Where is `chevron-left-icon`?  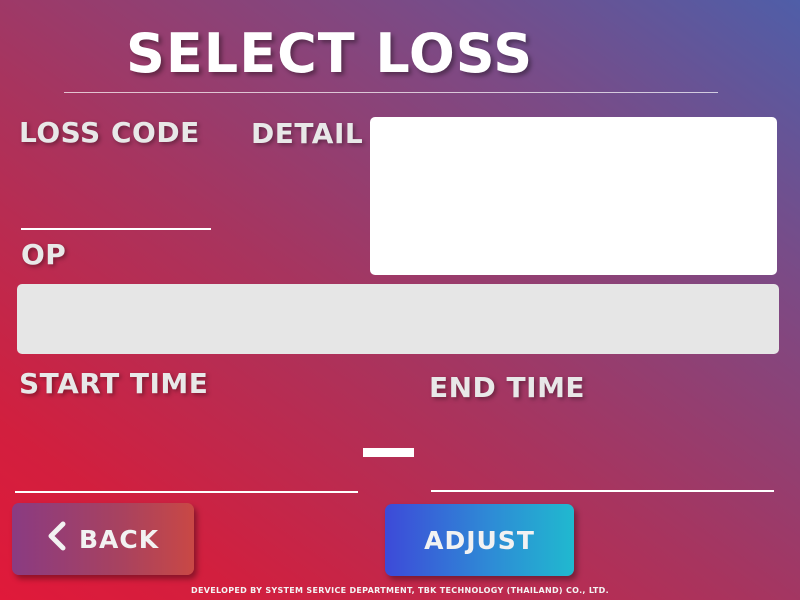 chevron-left-icon is located at coordinates (57, 539).